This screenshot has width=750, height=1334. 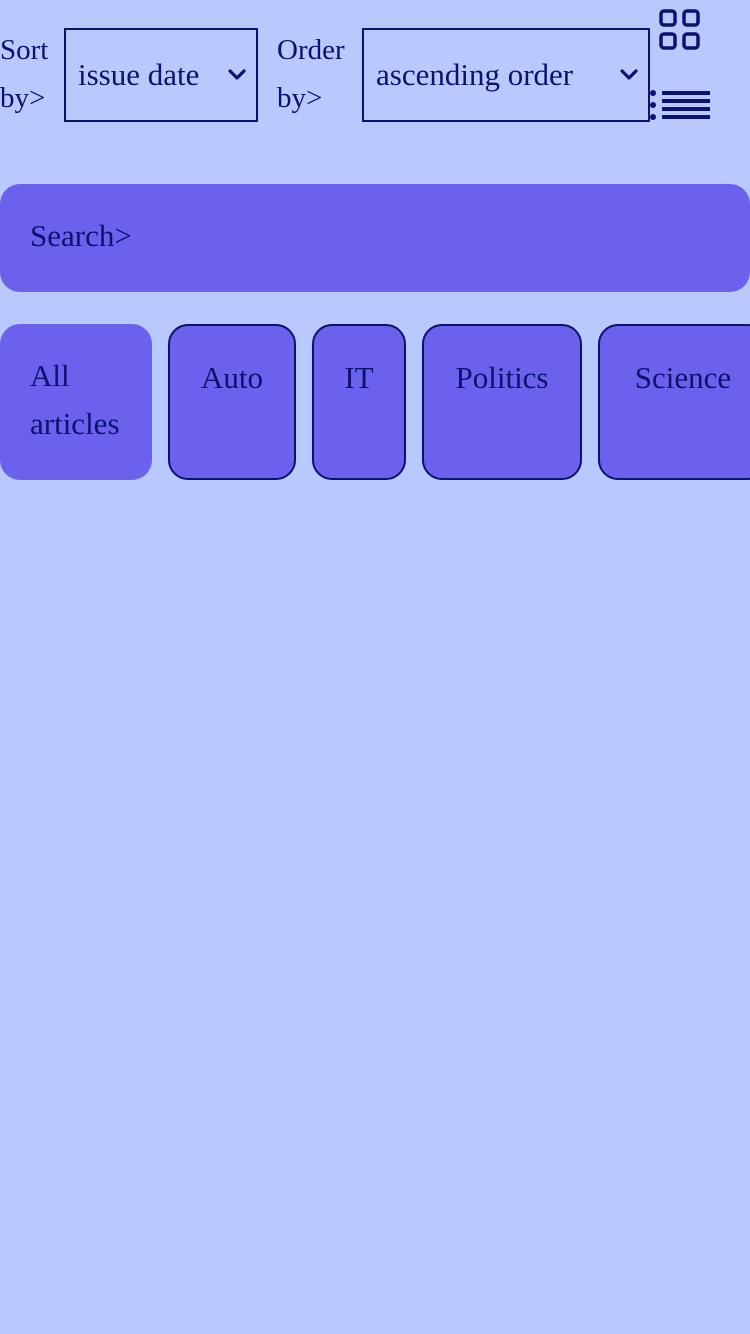 What do you see at coordinates (50, 375) in the screenshot?
I see `category-label-line1: All` at bounding box center [50, 375].